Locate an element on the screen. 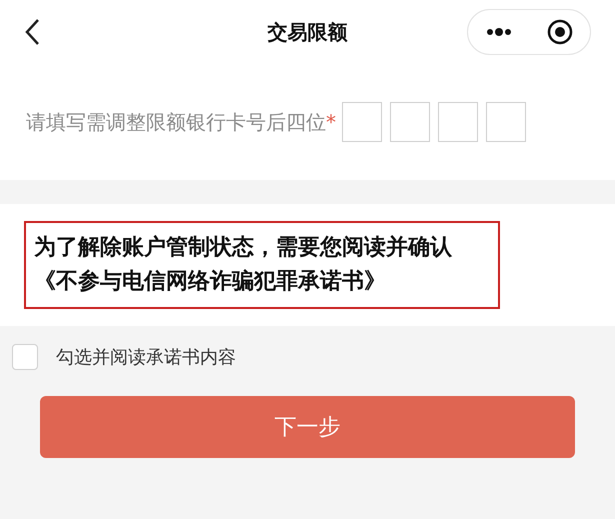  agreement-label: 勾选并阅读承诺书内容 is located at coordinates (146, 358).